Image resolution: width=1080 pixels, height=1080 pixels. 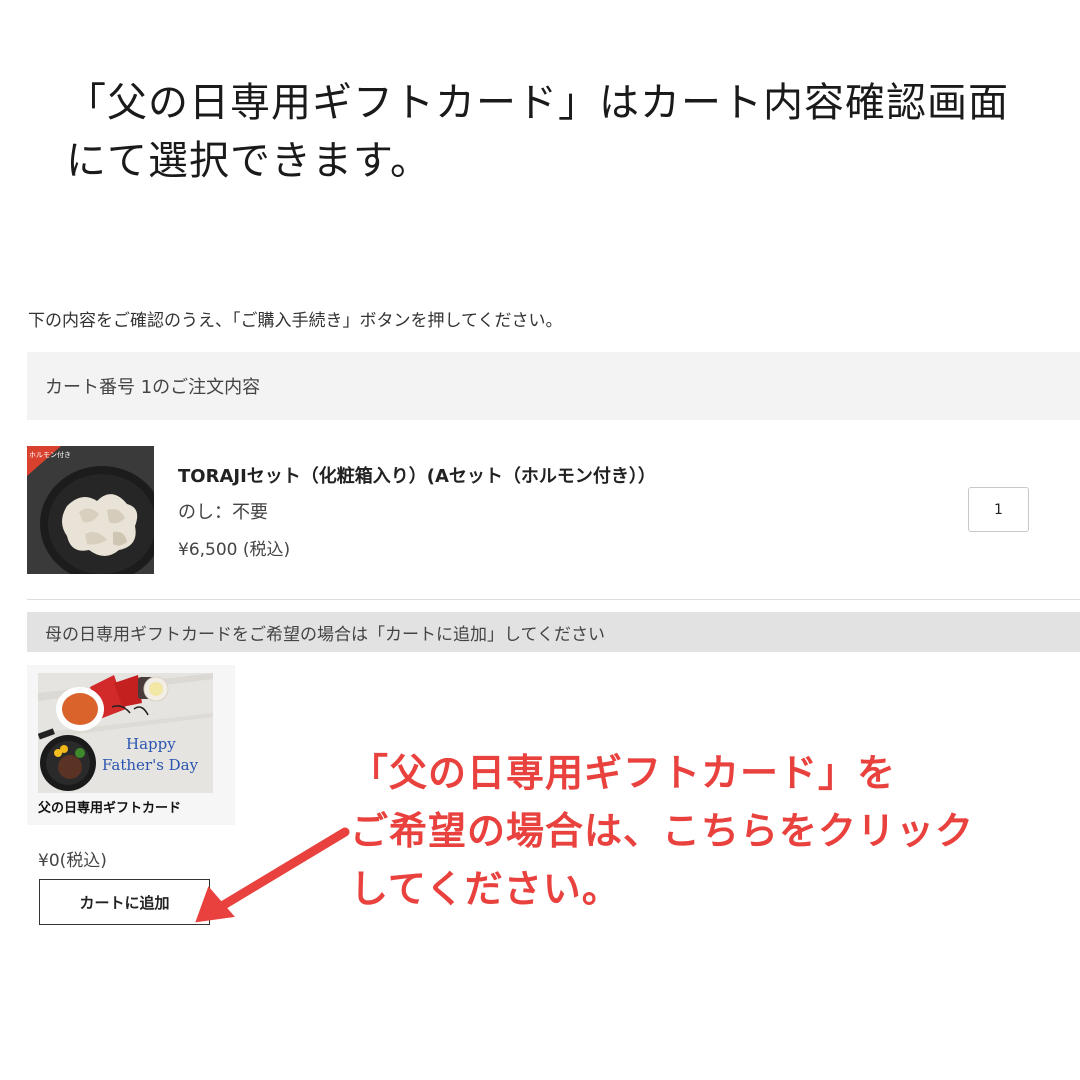 What do you see at coordinates (151, 744) in the screenshot?
I see `card-image-text-happy: Happy` at bounding box center [151, 744].